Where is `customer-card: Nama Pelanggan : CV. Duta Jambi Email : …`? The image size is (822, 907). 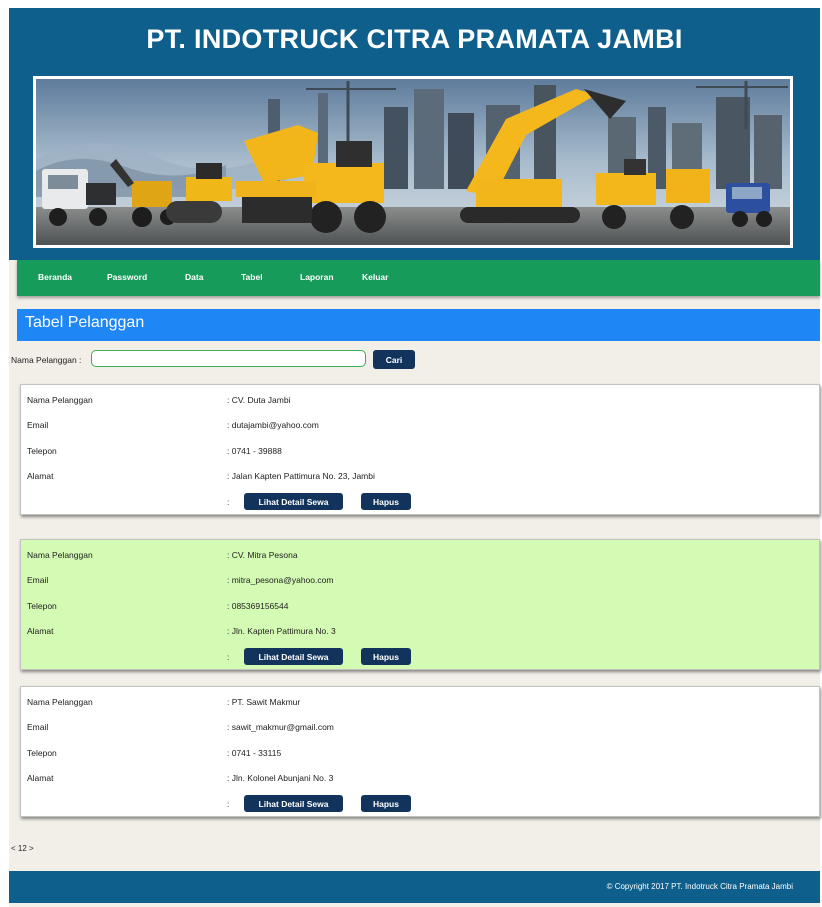
customer-card: Nama Pelanggan : CV. Duta Jambi Email : … is located at coordinates (420, 449).